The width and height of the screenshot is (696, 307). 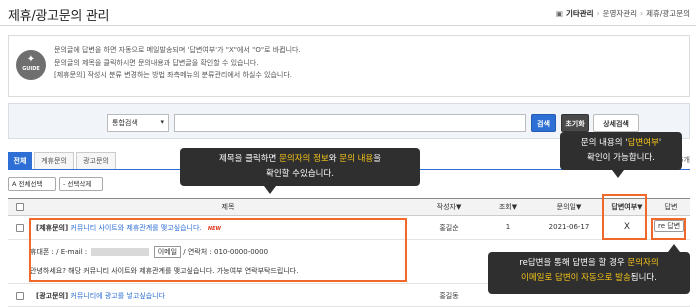 I want to click on callout-text: 됩니다., so click(x=643, y=278).